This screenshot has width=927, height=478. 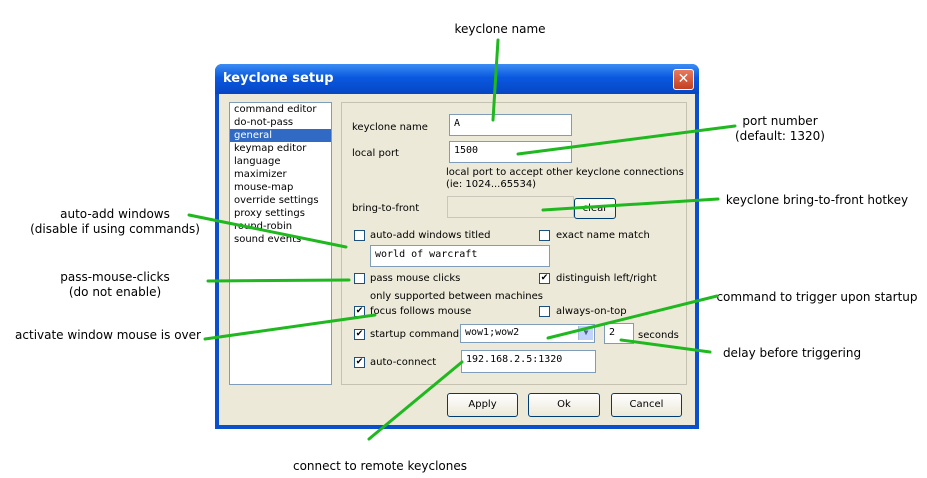 I want to click on line-bring-to-front, so click(x=630, y=204).